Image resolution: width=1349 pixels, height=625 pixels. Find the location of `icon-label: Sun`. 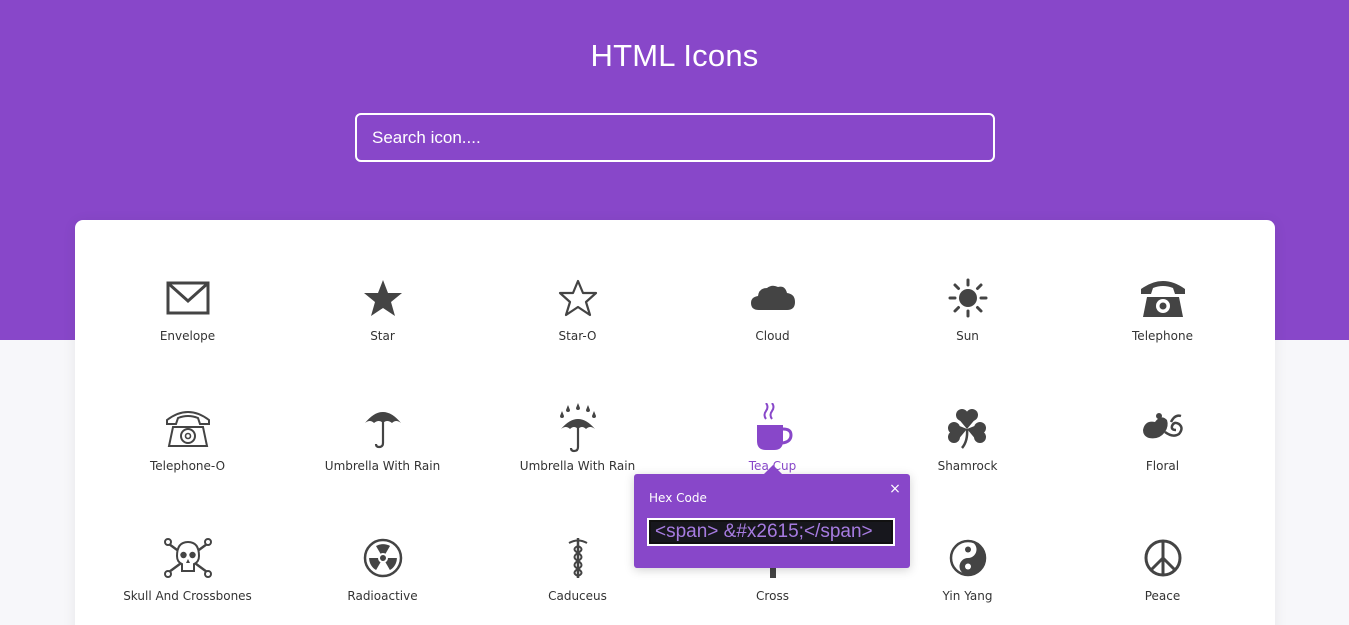

icon-label: Sun is located at coordinates (967, 336).